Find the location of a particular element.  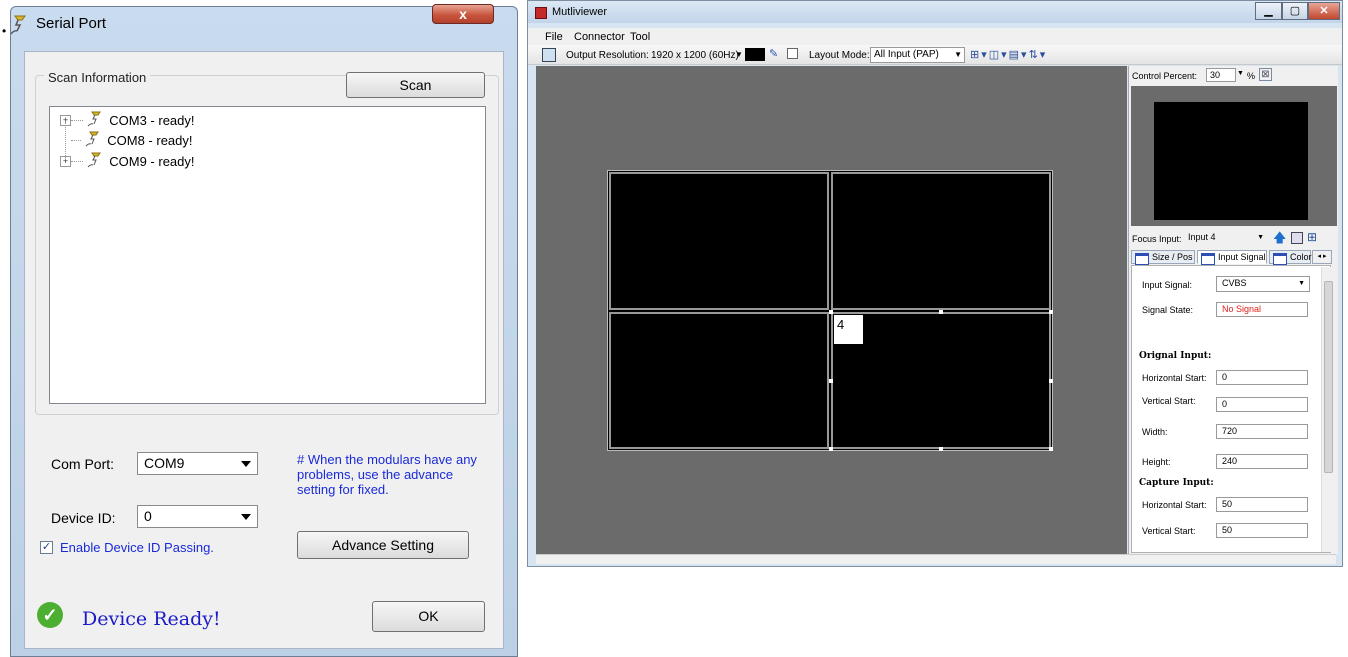

original-width-input: 720 is located at coordinates (1262, 431).